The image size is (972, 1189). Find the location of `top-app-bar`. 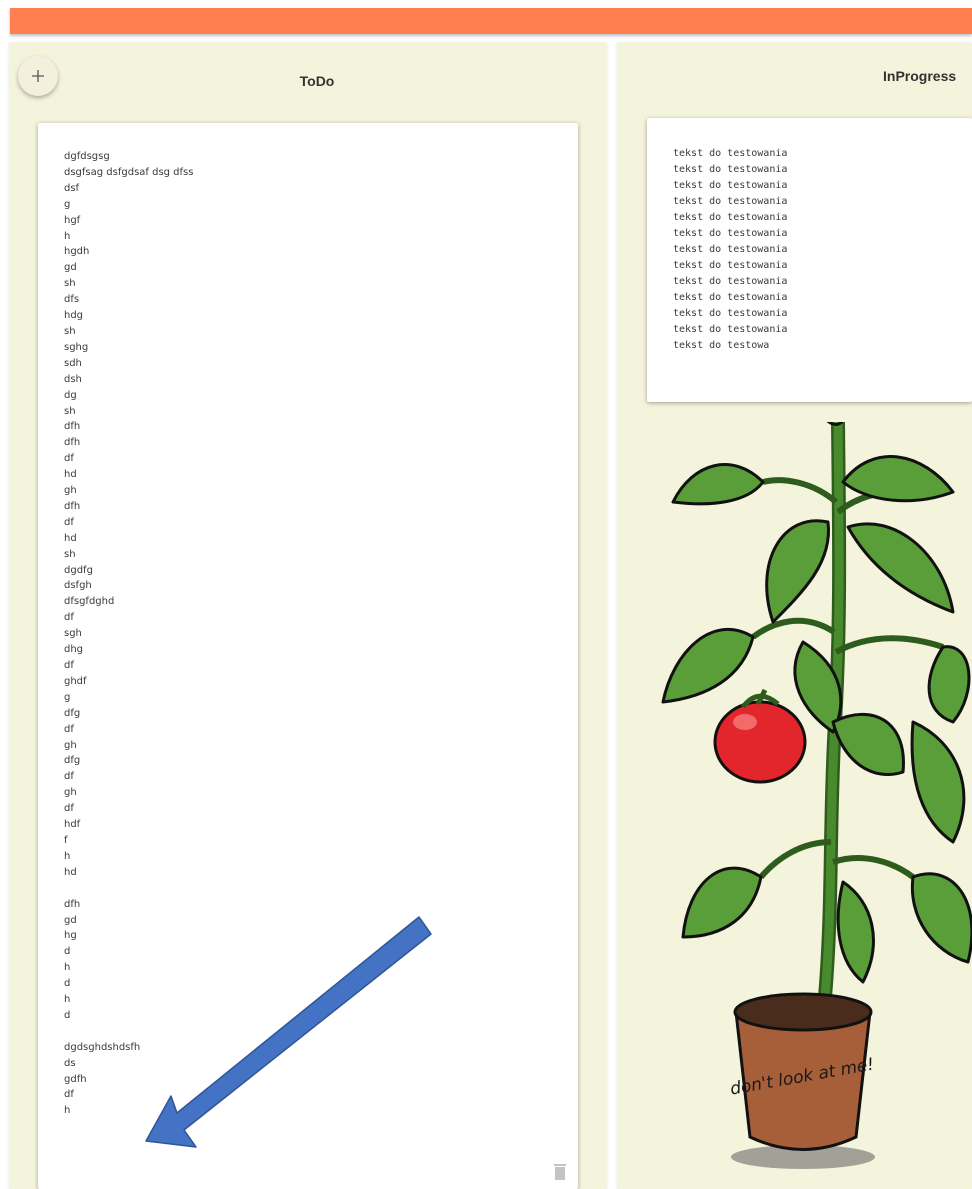

top-app-bar is located at coordinates (491, 21).